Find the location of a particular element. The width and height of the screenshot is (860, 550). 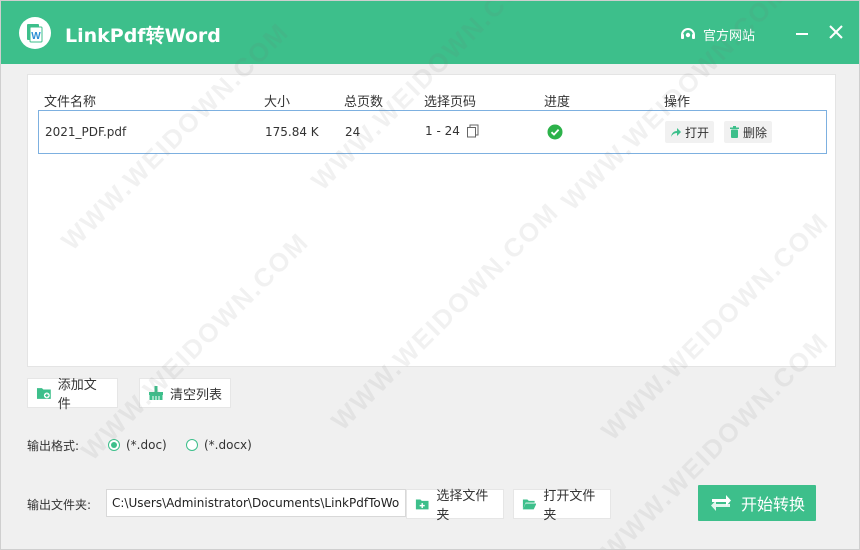

format-doc-radio: (*.doc) is located at coordinates (137, 445).